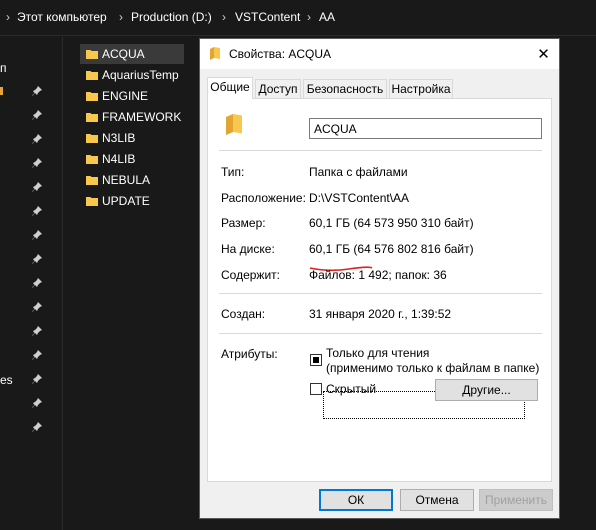 The height and width of the screenshot is (530, 596). What do you see at coordinates (3, 68) in the screenshot?
I see `nav-item-fragment: п` at bounding box center [3, 68].